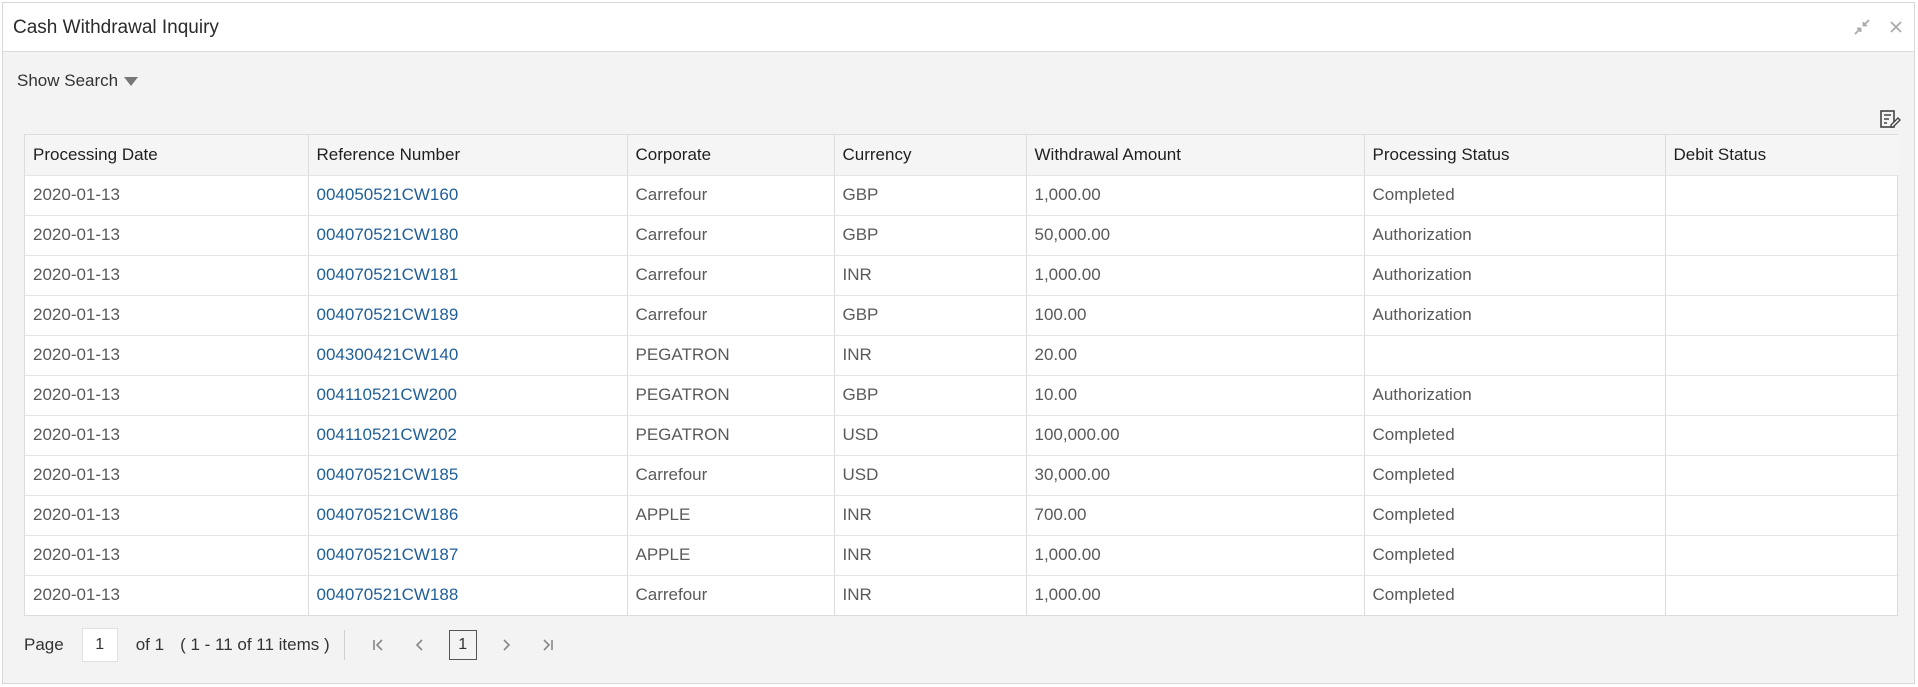  I want to click on reference-number-cell: 004070521CW187, so click(468, 555).